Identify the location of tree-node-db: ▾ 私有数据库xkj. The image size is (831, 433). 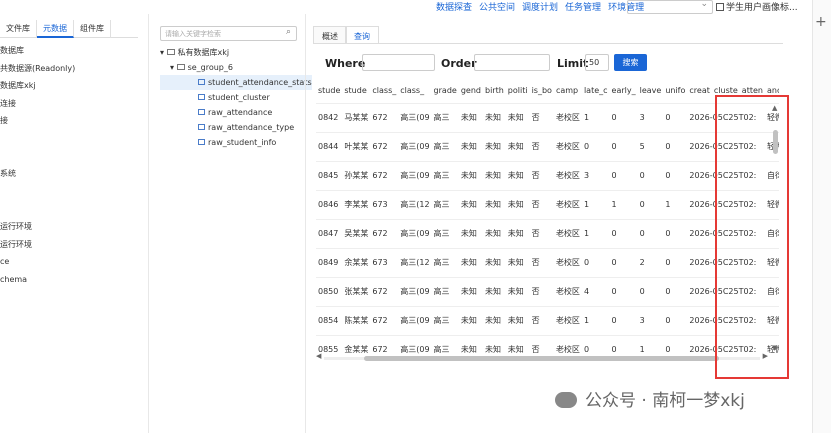
(236, 52).